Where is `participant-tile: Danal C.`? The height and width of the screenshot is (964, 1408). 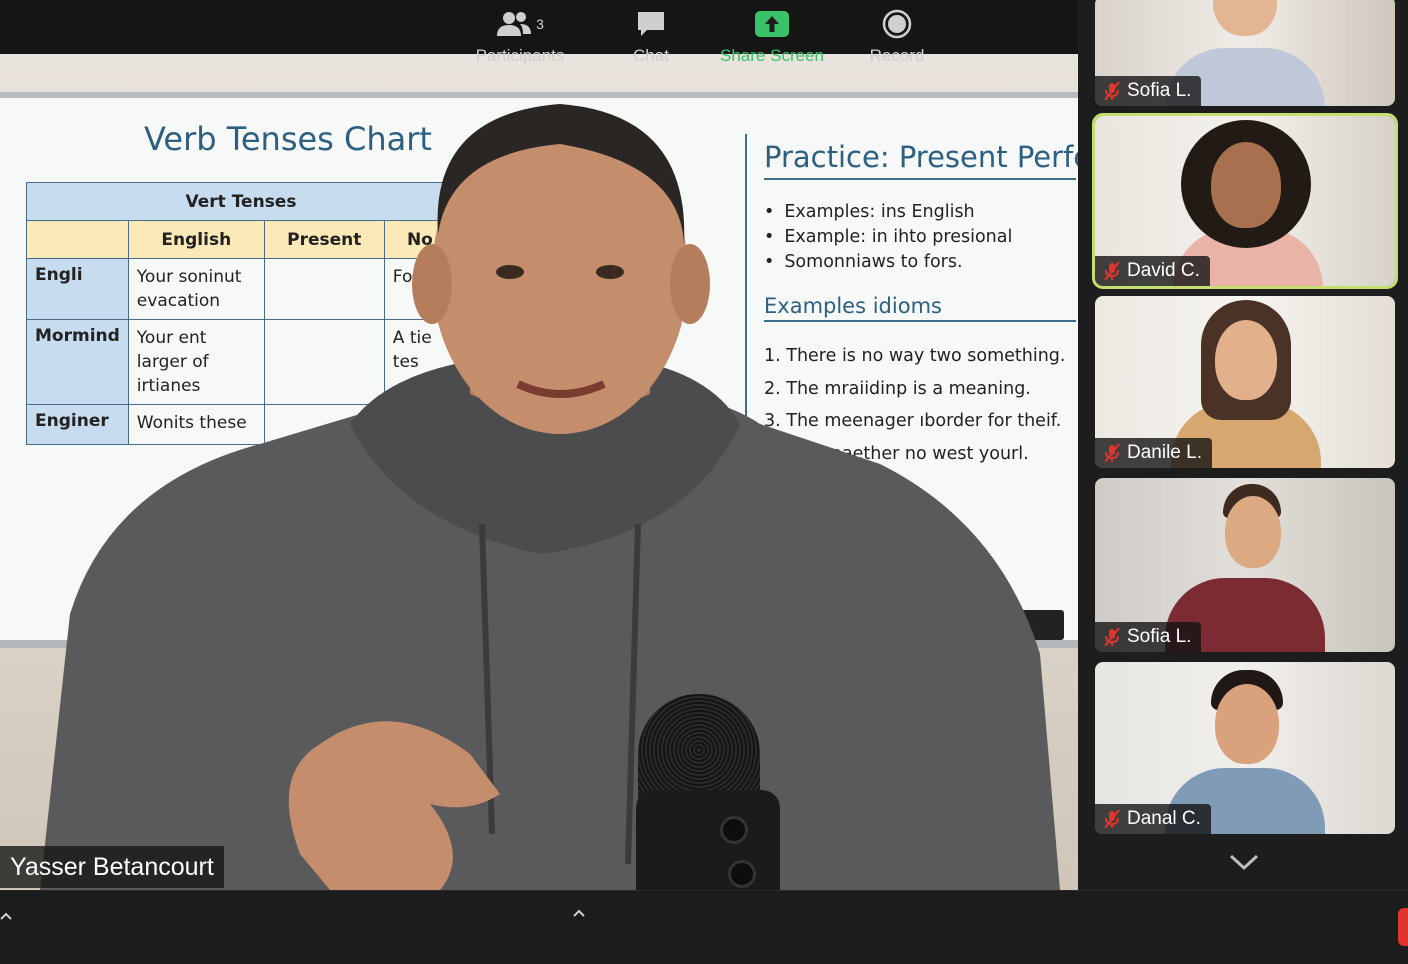 participant-tile: Danal C. is located at coordinates (1245, 748).